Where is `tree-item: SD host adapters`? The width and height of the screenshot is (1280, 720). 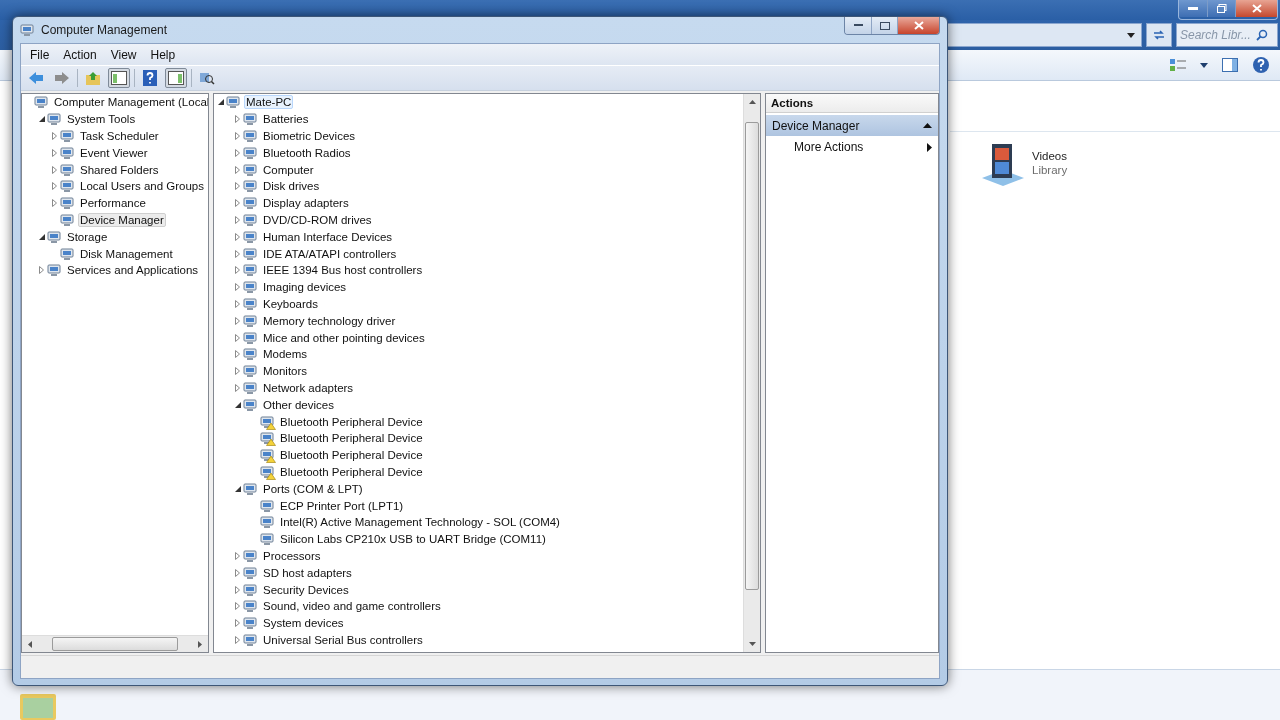
tree-item: SD host adapters is located at coordinates (307, 572).